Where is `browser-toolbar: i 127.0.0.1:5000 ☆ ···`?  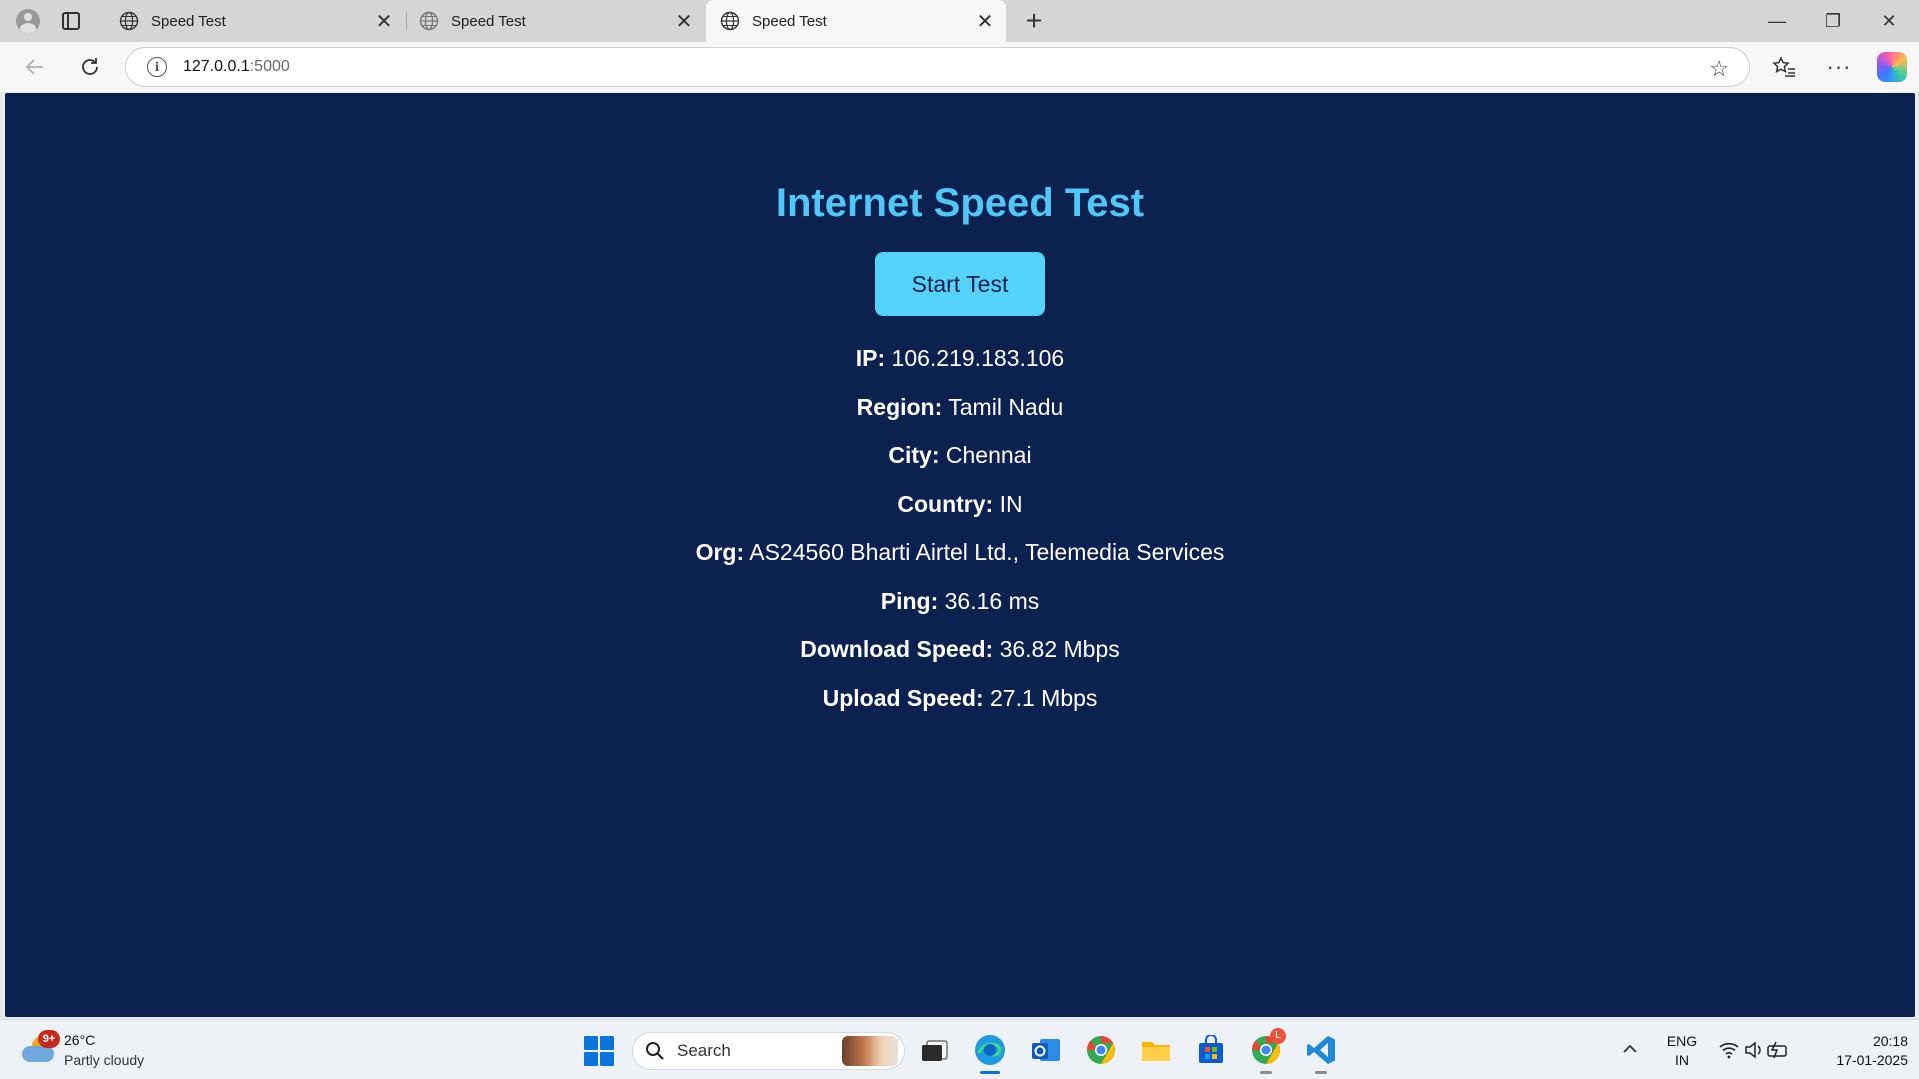
browser-toolbar: i 127.0.0.1:5000 ☆ ··· is located at coordinates (959, 67).